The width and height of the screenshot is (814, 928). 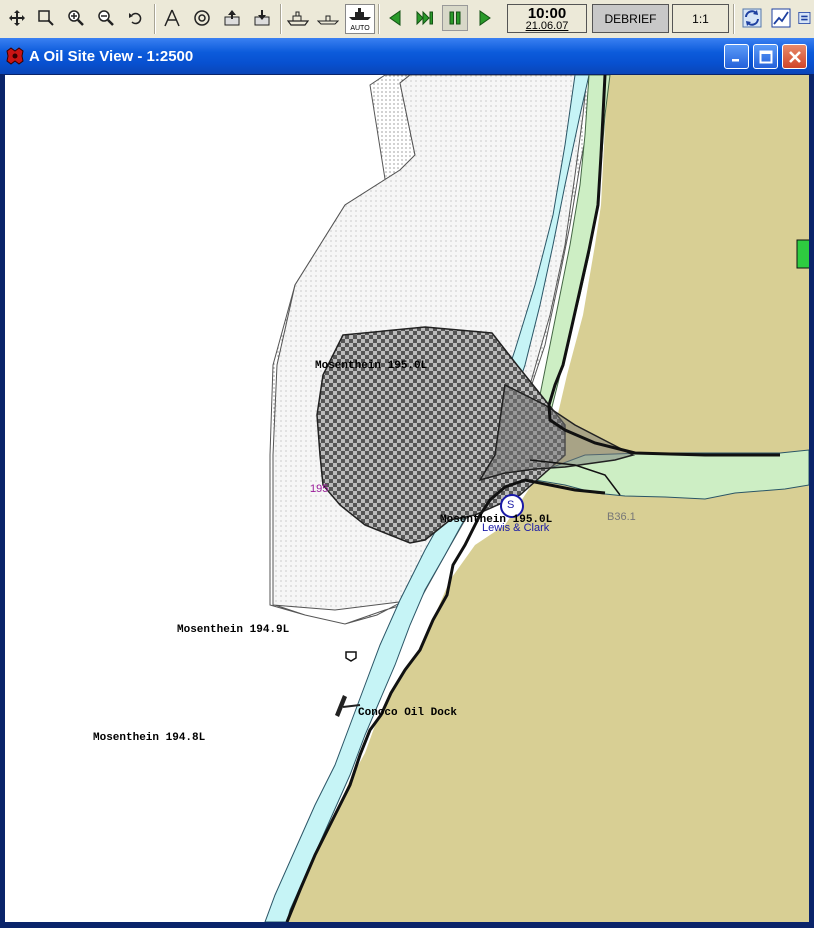 I want to click on label-mosenthein-195-0l-top: Mosenthein 195.0L, so click(x=371, y=366).